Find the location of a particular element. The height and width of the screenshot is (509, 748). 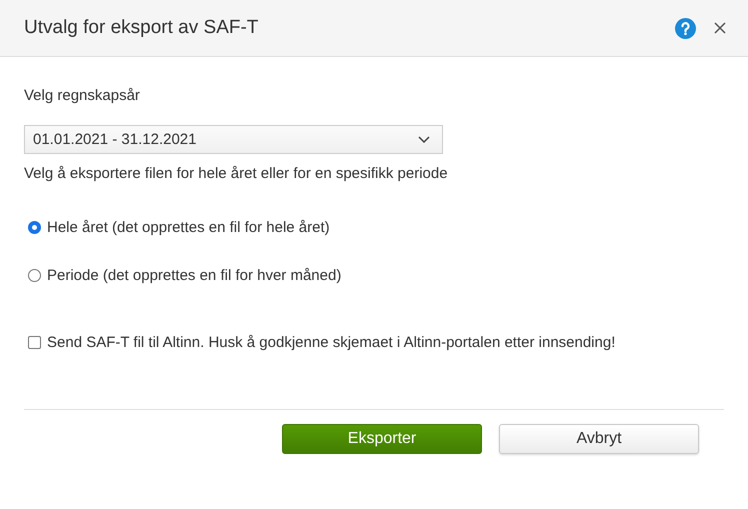

year-select: 01.01.2021 - 31.12.2021 is located at coordinates (233, 139).